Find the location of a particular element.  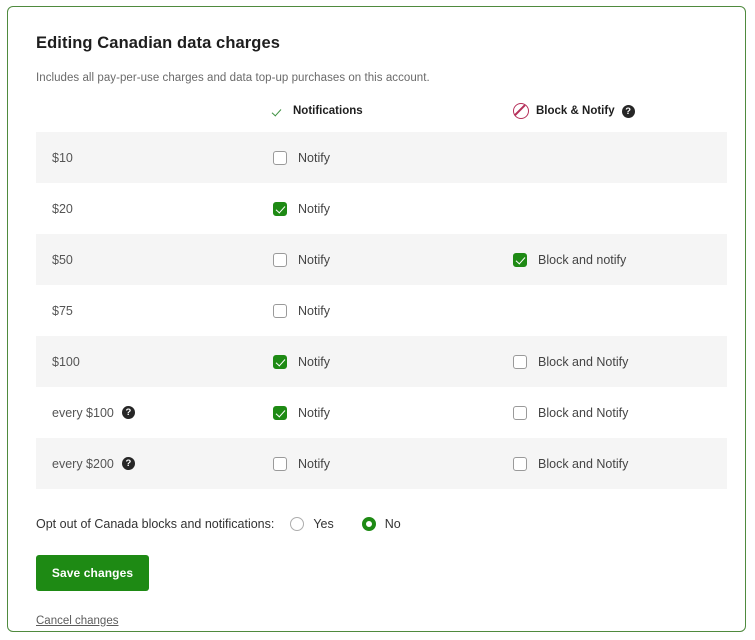

table-row: every $100? Notify Block and Notify is located at coordinates (381, 412).